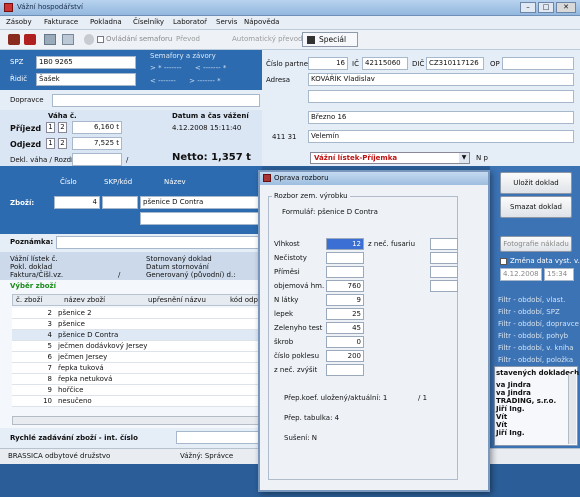 The width and height of the screenshot is (580, 497). Describe the element at coordinates (345, 286) in the screenshot. I see `analysis-field-input: 760` at that location.